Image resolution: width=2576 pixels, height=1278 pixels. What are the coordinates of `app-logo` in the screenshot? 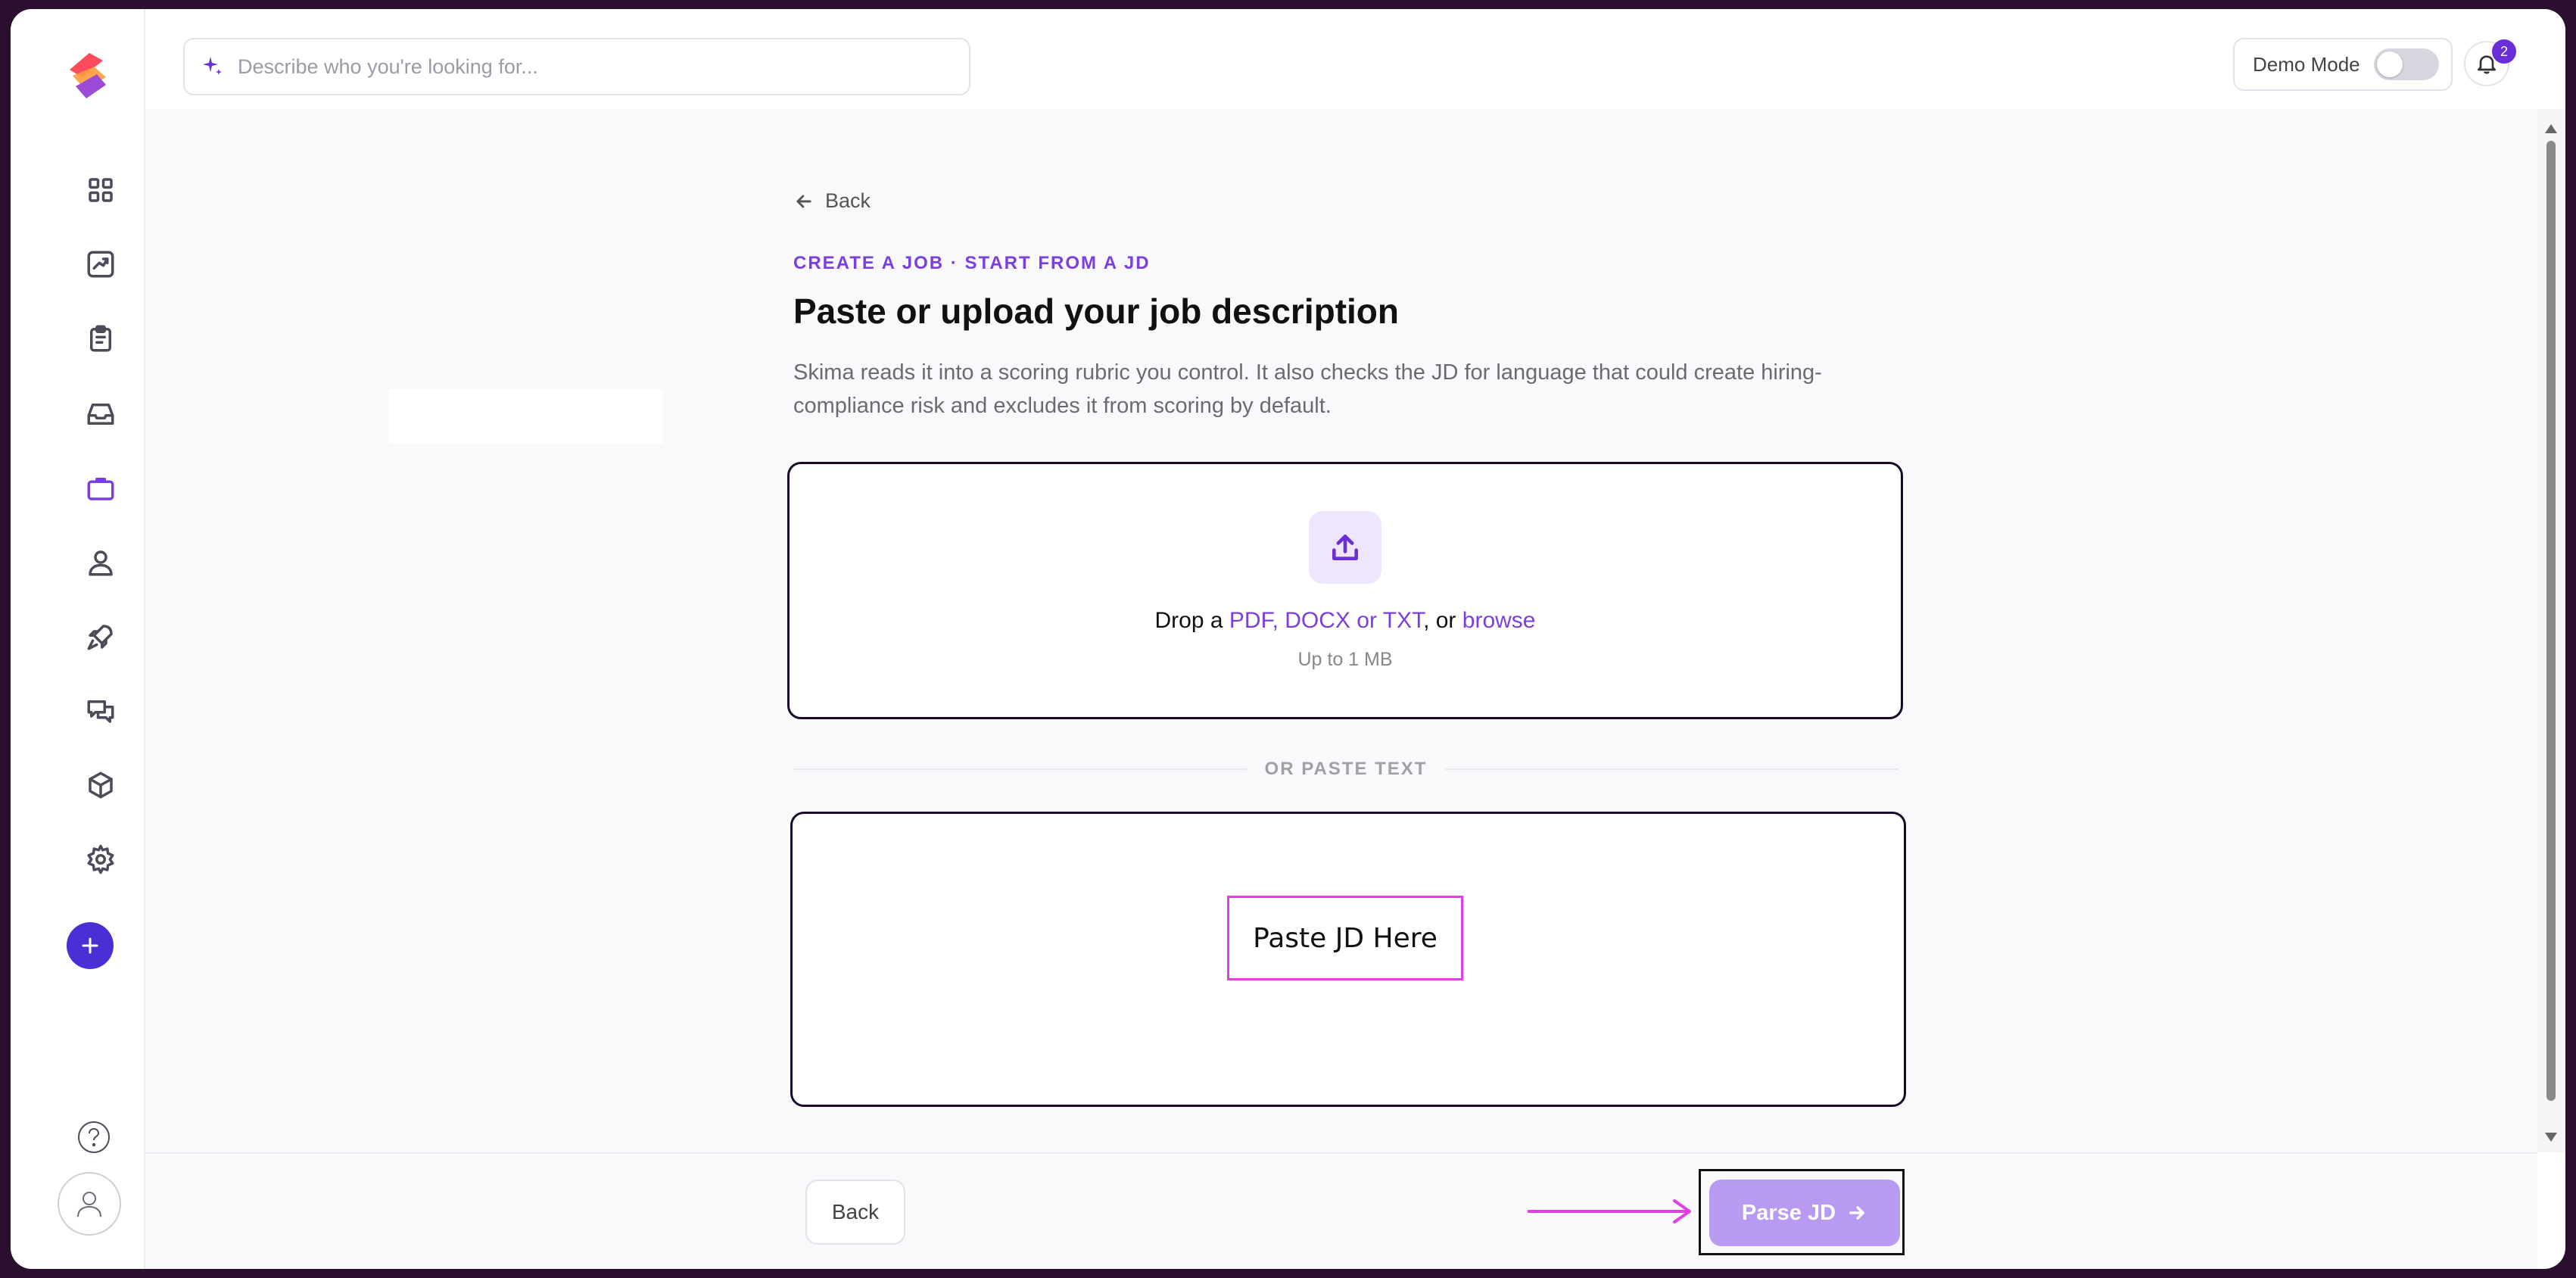 It's located at (88, 75).